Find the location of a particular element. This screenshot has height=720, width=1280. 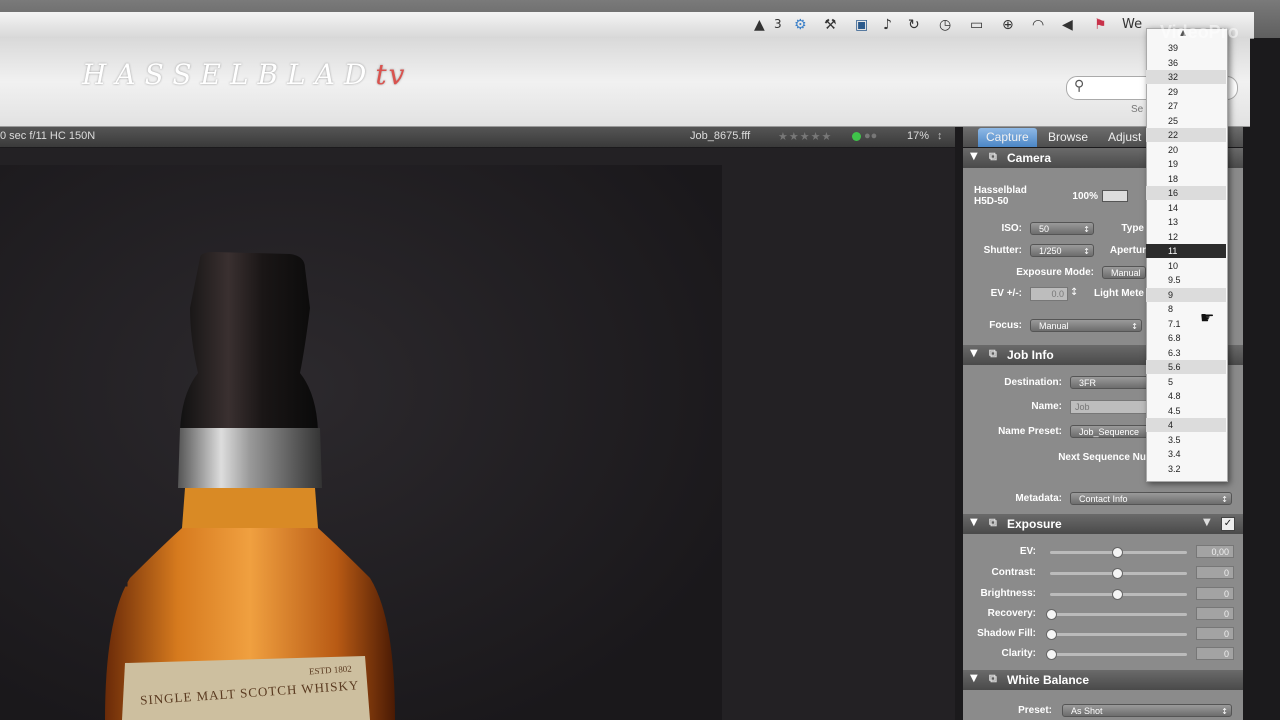

name-field: Job is located at coordinates (1110, 407).